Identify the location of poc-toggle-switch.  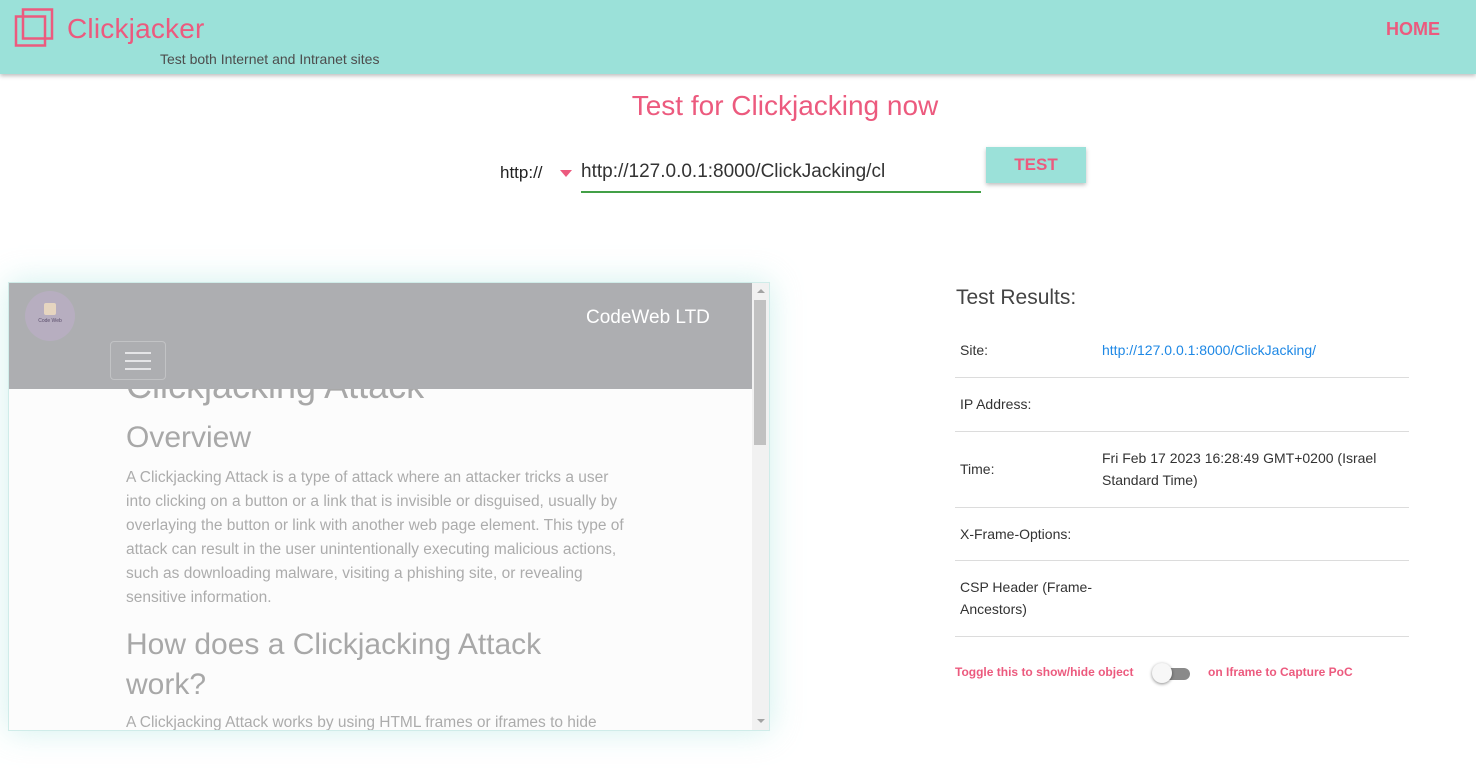
(1171, 673).